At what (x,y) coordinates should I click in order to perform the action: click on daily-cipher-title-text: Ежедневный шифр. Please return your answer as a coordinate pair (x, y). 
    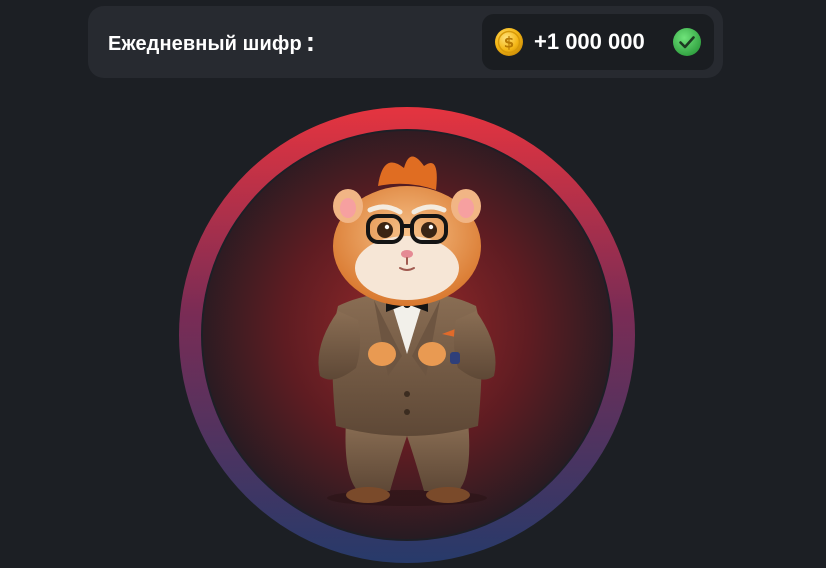
    Looking at the image, I should click on (205, 44).